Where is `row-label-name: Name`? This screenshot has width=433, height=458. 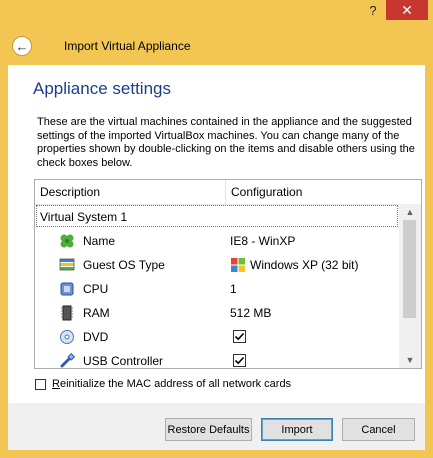 row-label-name: Name is located at coordinates (99, 241).